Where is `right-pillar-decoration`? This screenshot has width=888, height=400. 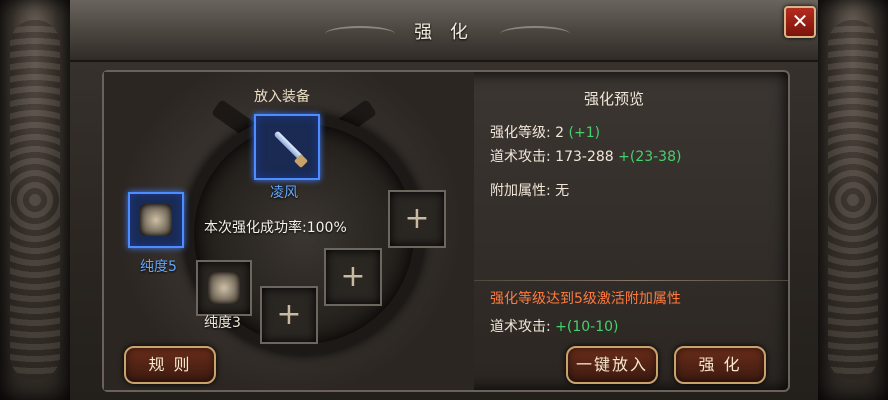
right-pillar-decoration is located at coordinates (853, 200).